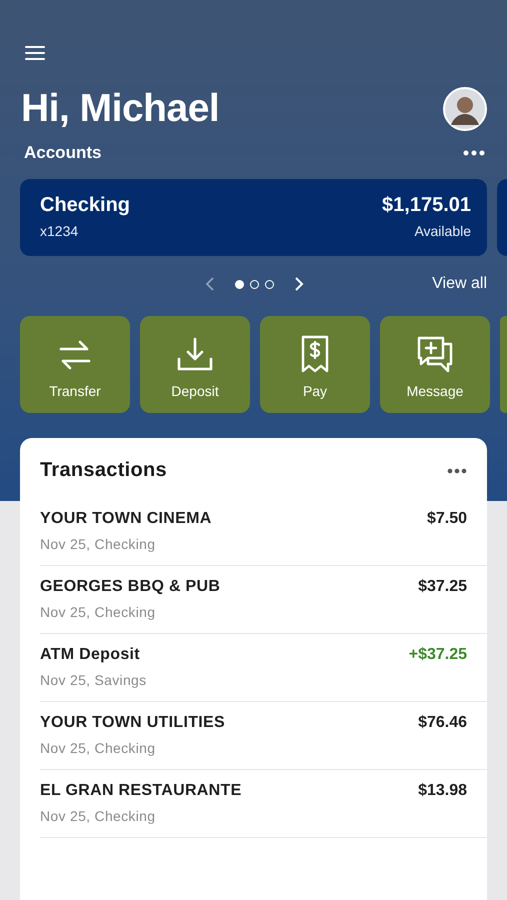 The height and width of the screenshot is (900, 507). I want to click on transaction-name: EL GRAN RESTAURANTE, so click(141, 791).